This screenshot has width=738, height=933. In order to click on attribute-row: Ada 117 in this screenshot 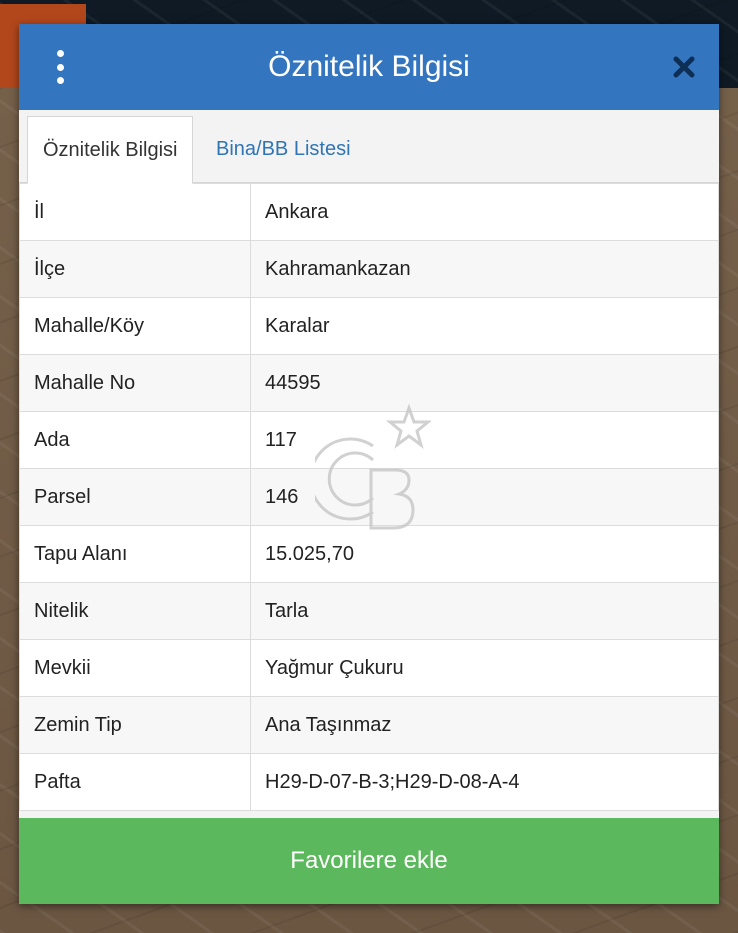, I will do `click(369, 440)`.